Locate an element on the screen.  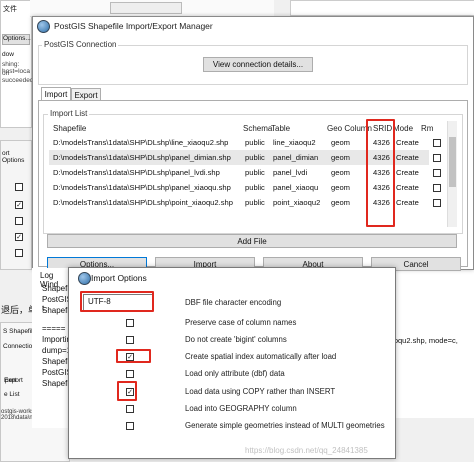
encoding-highlight is located at coordinates (117, 301).